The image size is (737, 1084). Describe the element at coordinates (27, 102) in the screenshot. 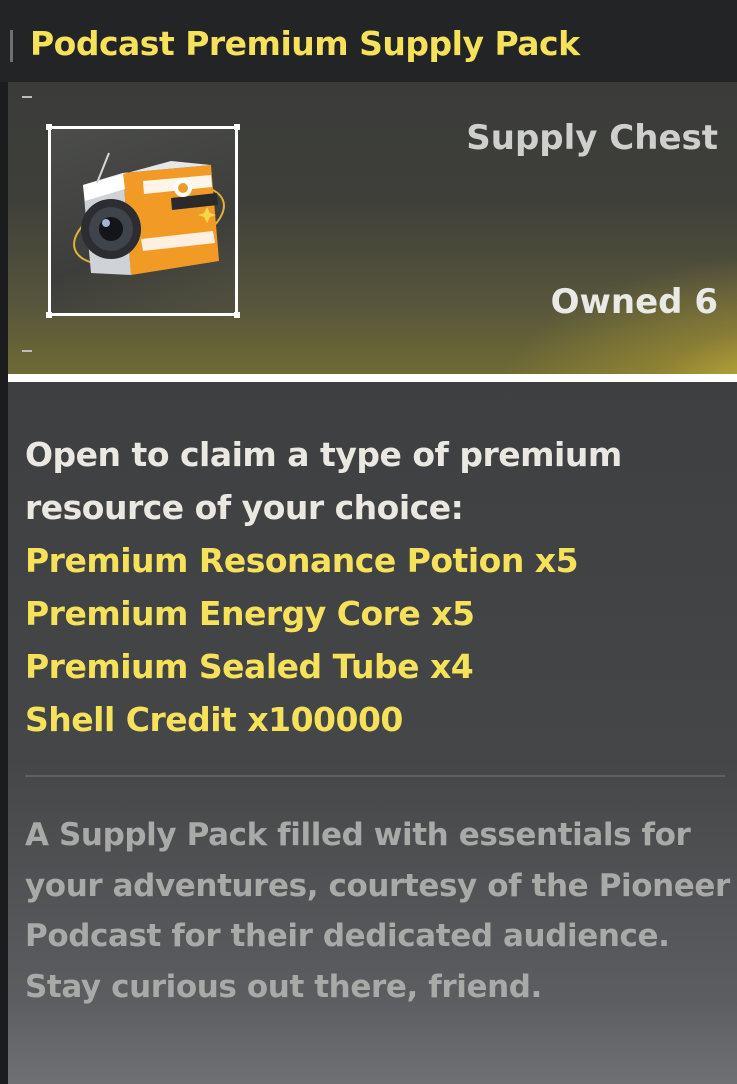

I see `corner-mark-top` at that location.